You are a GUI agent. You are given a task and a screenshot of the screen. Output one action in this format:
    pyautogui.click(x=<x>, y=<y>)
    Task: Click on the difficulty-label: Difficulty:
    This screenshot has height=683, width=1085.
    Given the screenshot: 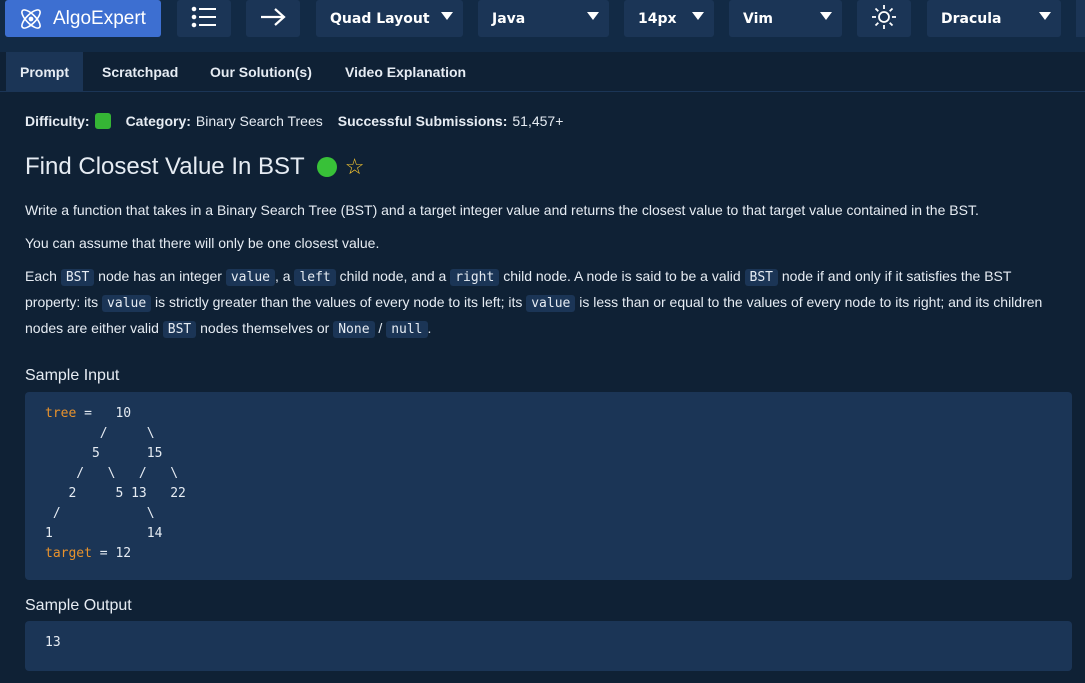 What is the action you would take?
    pyautogui.click(x=57, y=121)
    